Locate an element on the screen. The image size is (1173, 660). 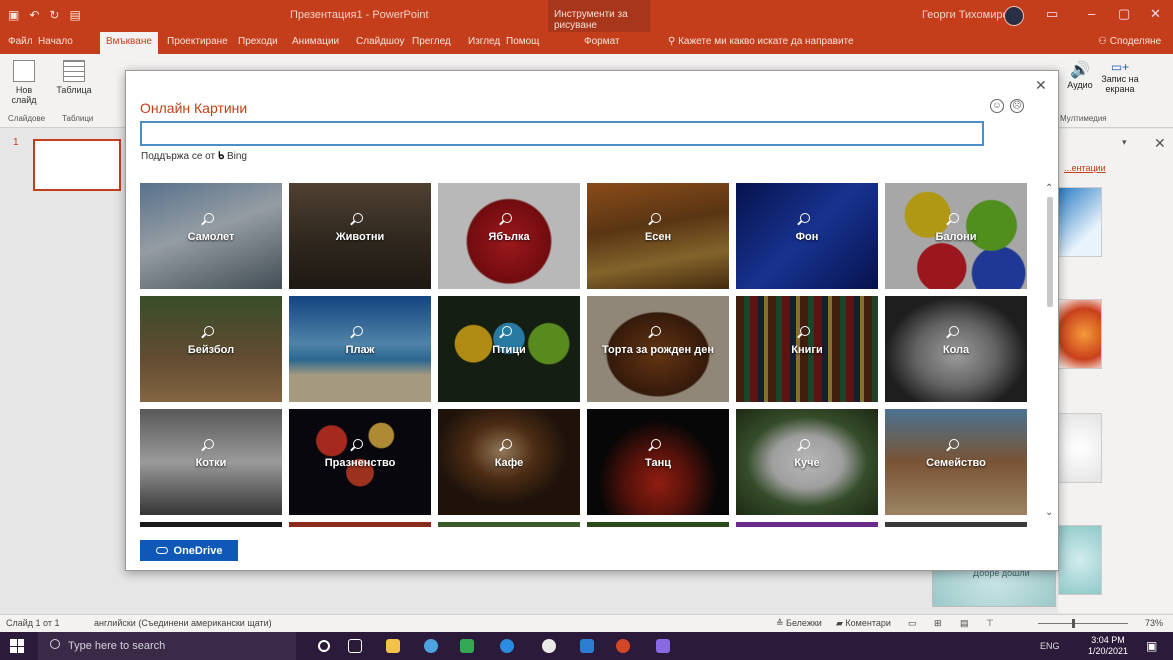
clock: 3:04 PM 1/20/2021 is located at coordinates (1108, 646).